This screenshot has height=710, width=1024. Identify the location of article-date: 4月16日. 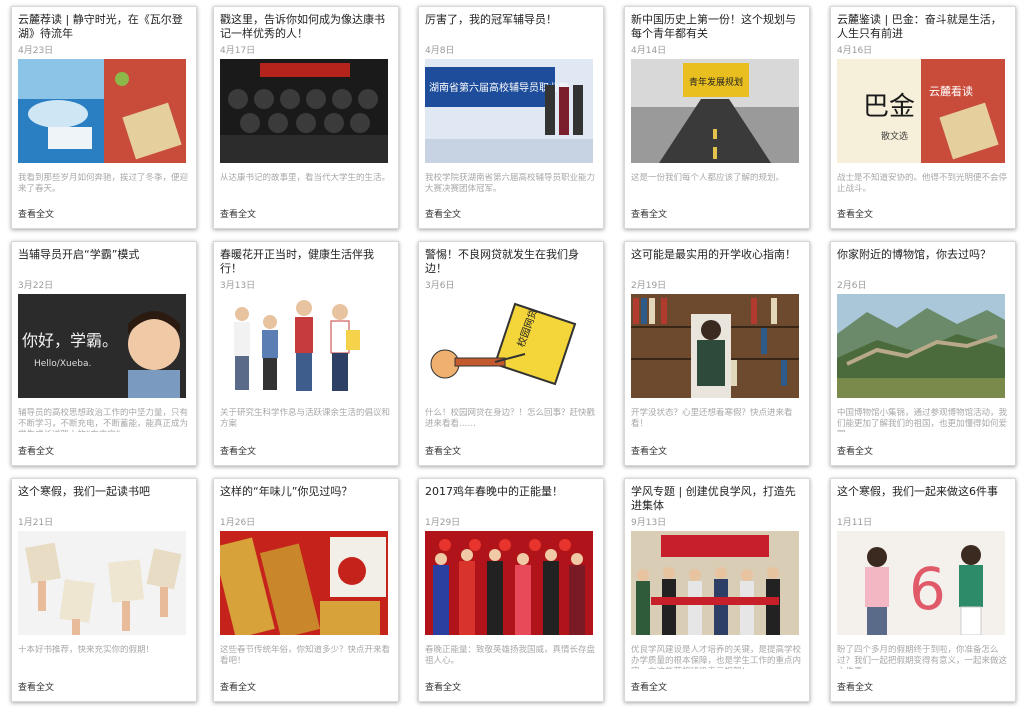
(855, 51).